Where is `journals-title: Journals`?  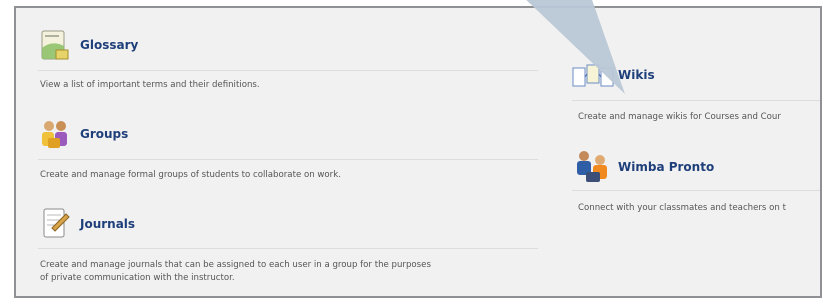 journals-title: Journals is located at coordinates (107, 224).